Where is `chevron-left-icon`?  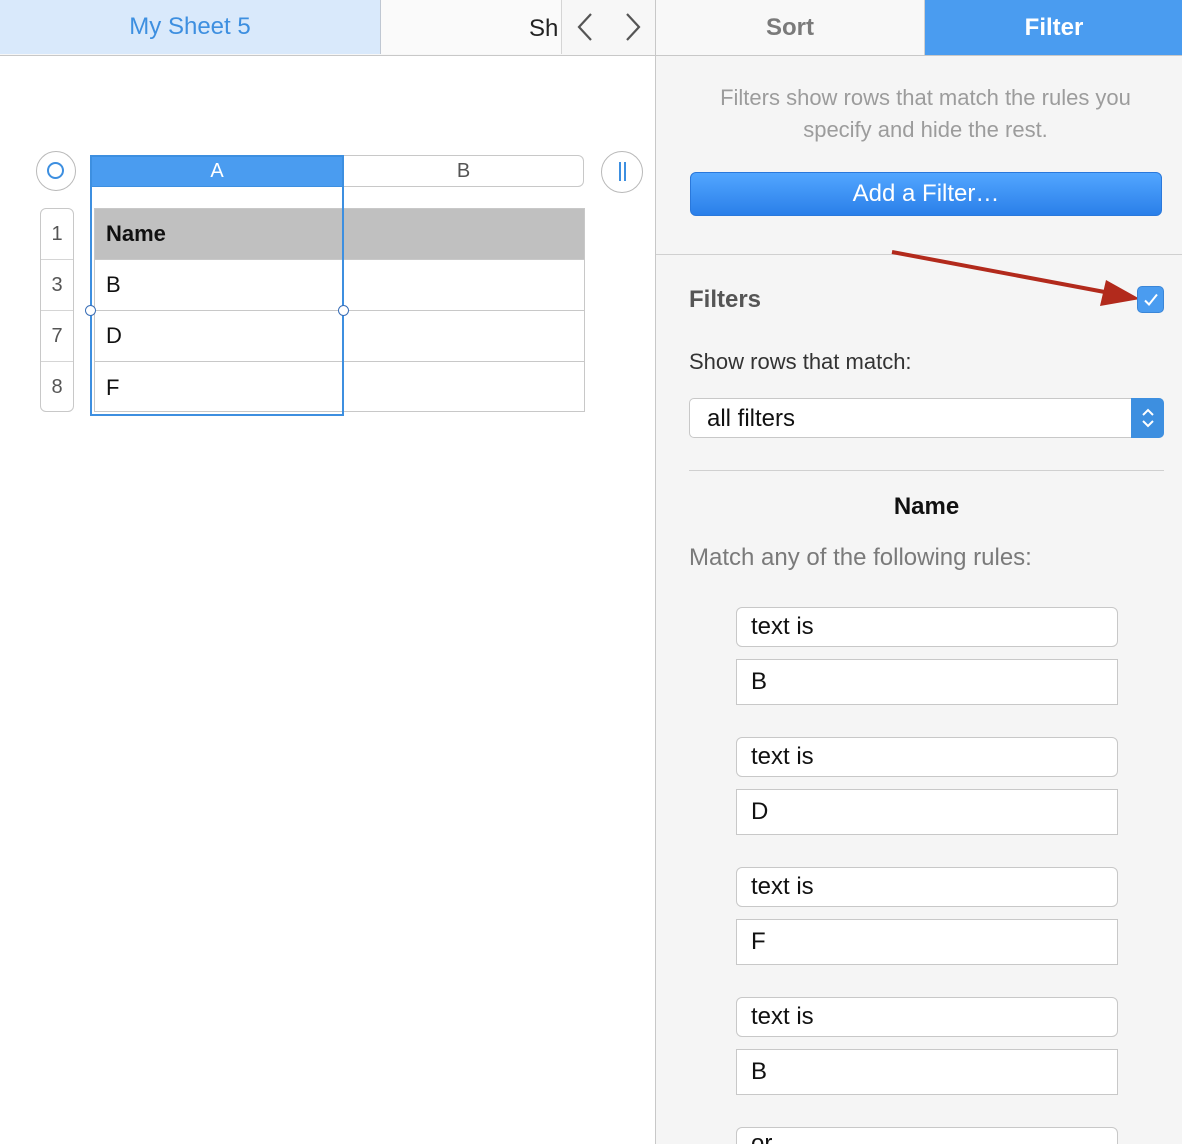
chevron-left-icon is located at coordinates (586, 27).